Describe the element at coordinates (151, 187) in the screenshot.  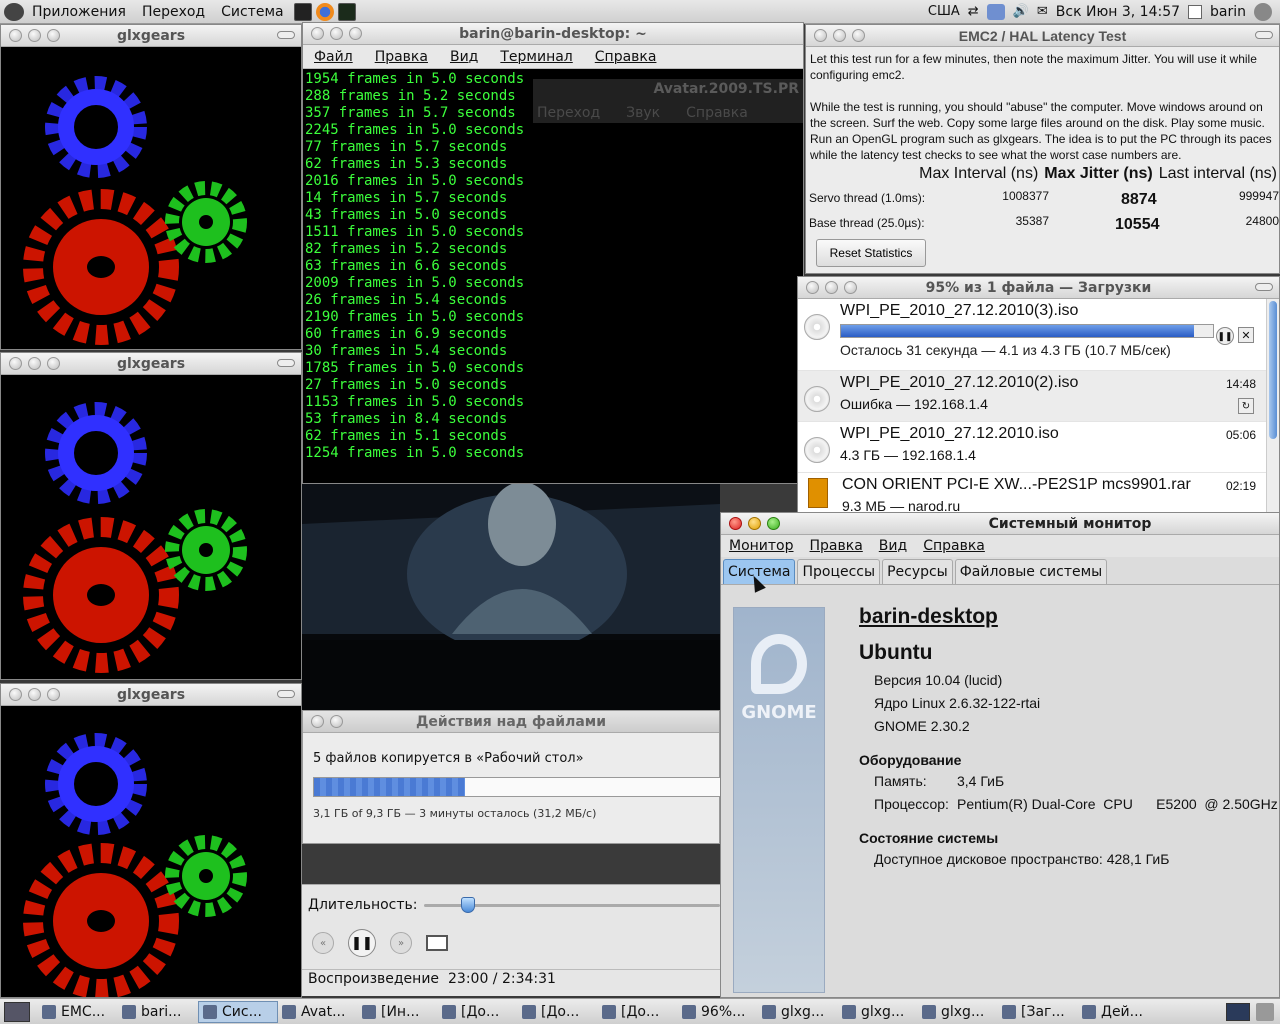
I see `glxgears-window-1: glxgears` at that location.